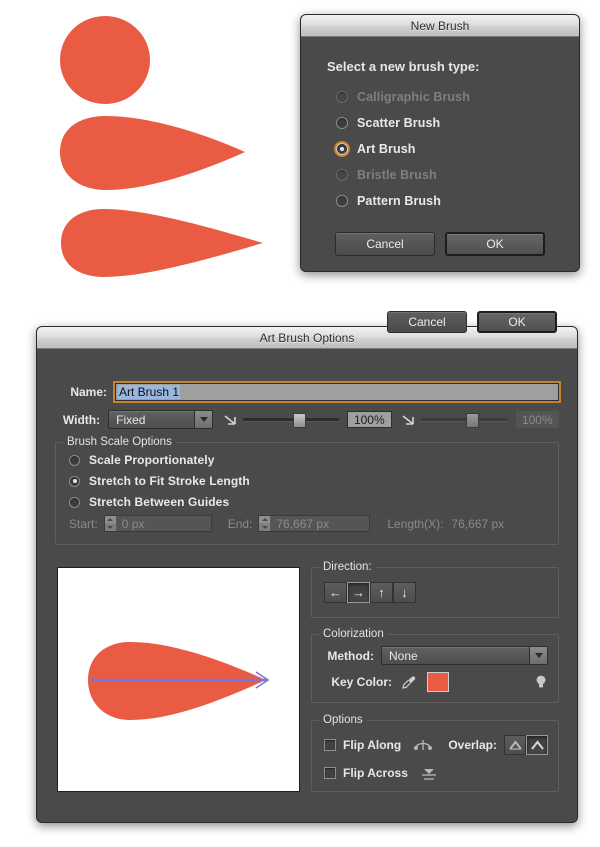  Describe the element at coordinates (427, 322) in the screenshot. I see `art-brush-cancel-button: Cancel` at that location.